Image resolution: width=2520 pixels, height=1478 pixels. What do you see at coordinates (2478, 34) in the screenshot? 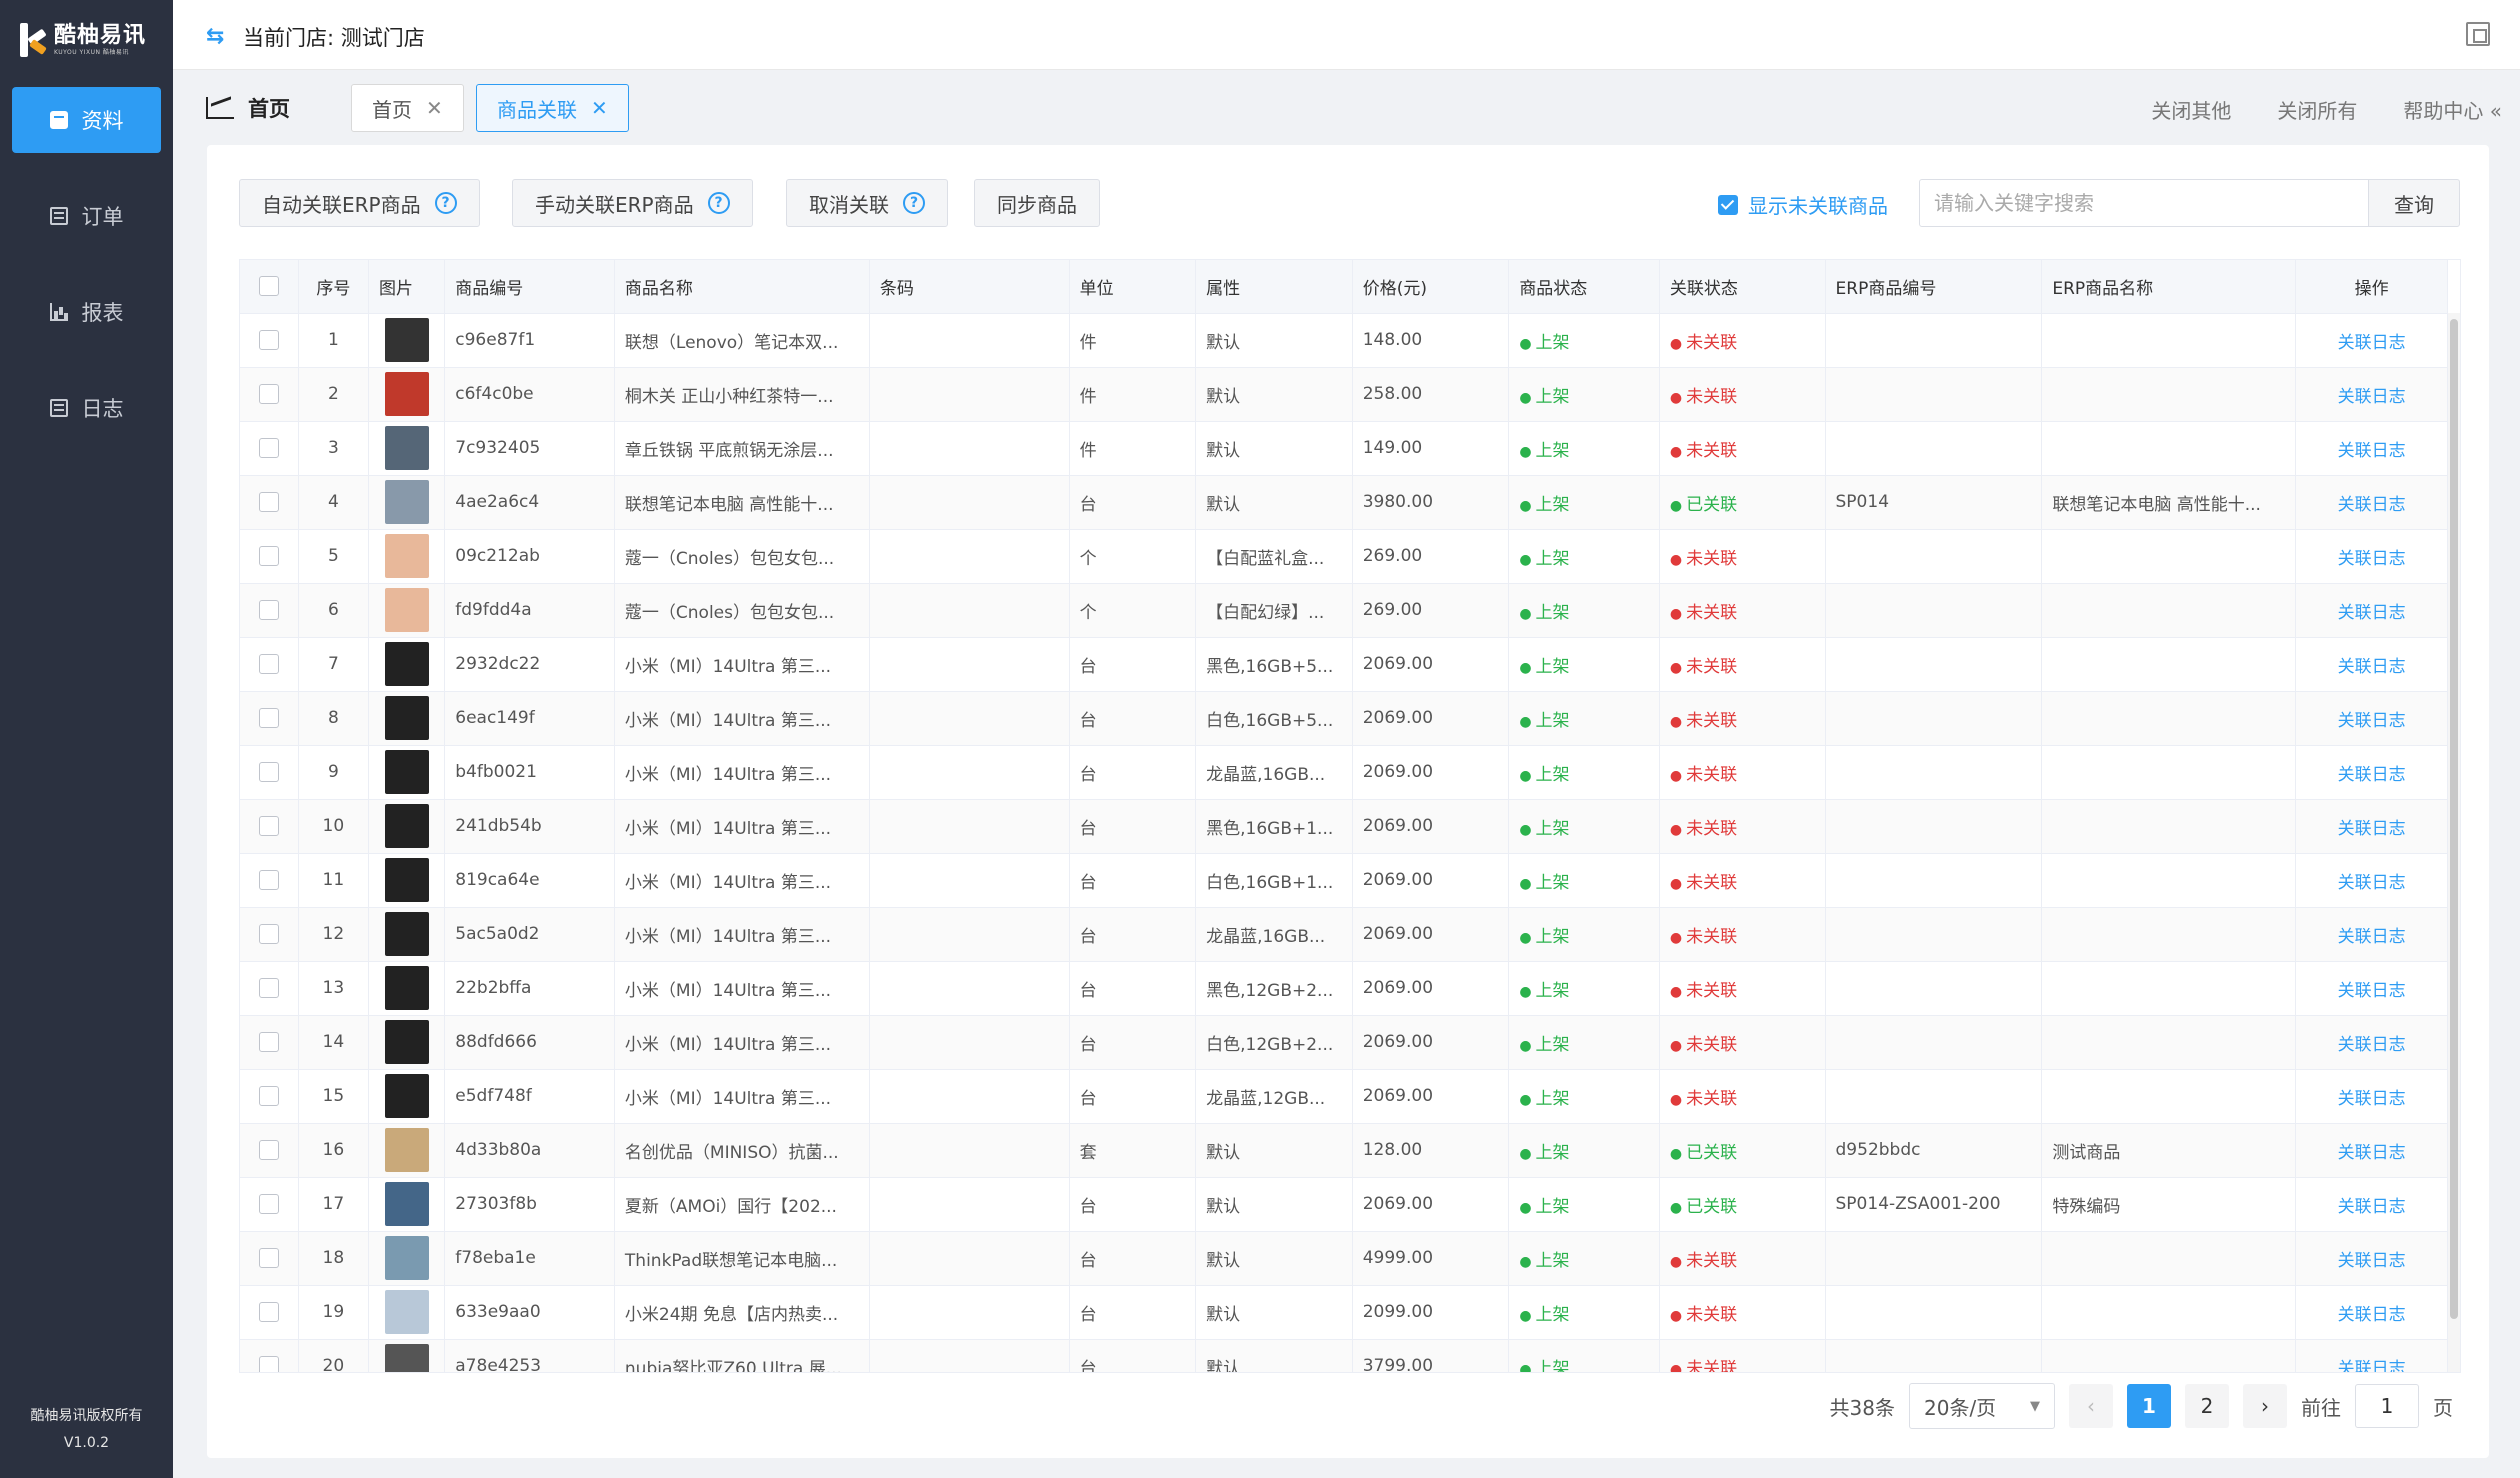
I see `fullscreen-icon` at bounding box center [2478, 34].